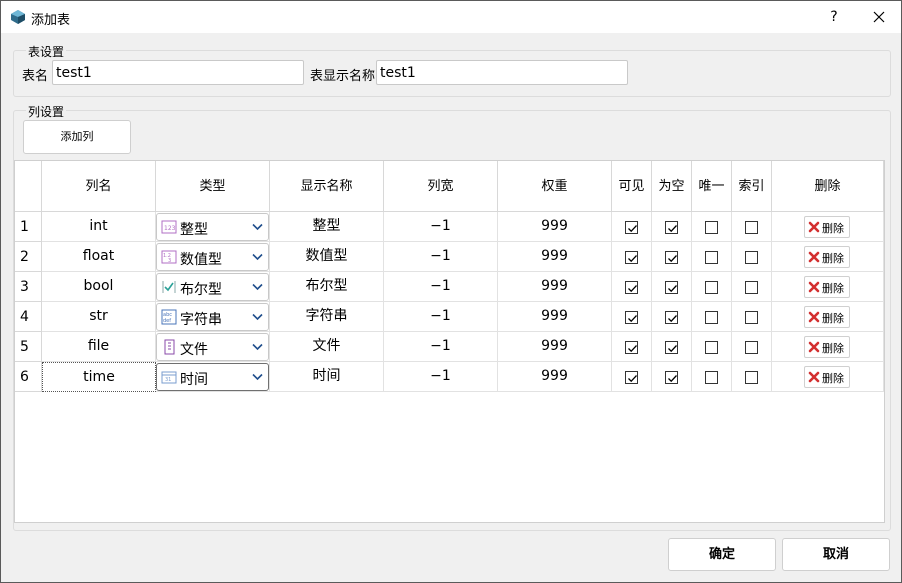 Image resolution: width=902 pixels, height=583 pixels. I want to click on type-value: 数值型, so click(201, 260).